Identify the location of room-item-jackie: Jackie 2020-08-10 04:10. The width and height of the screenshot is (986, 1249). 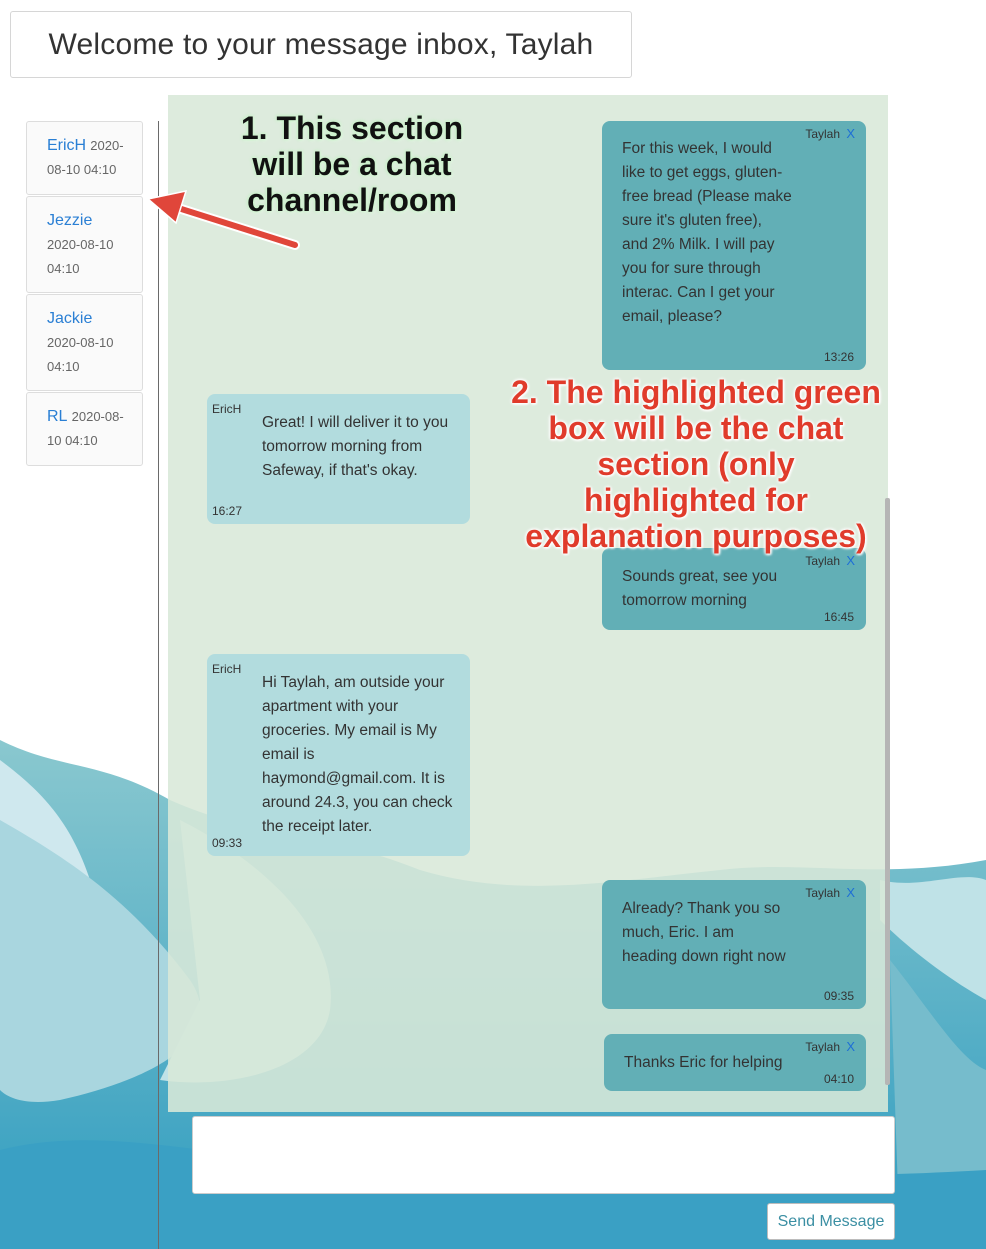
(84, 342).